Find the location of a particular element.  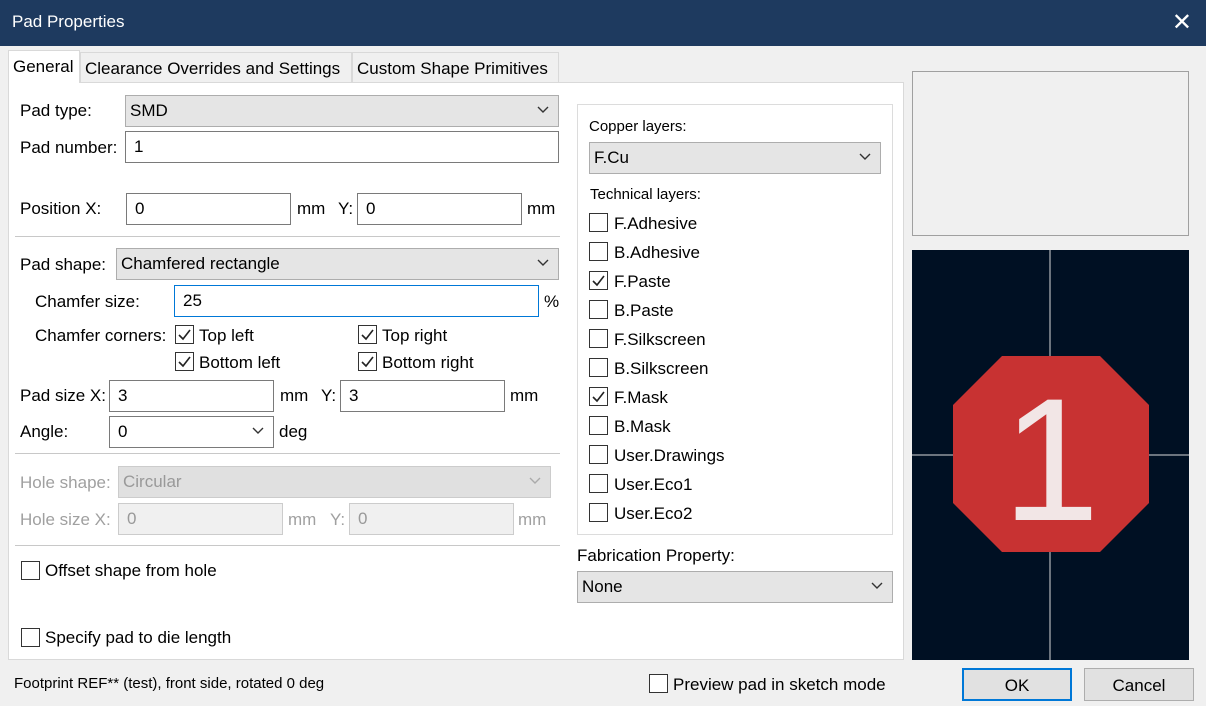

chamfer-size-input: 25 is located at coordinates (356, 301).